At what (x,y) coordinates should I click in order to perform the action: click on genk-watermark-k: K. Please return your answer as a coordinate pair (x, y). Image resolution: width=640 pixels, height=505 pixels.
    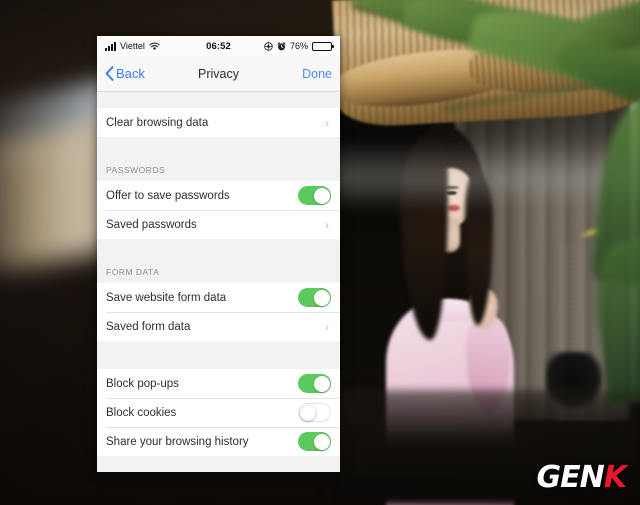
    Looking at the image, I should click on (615, 477).